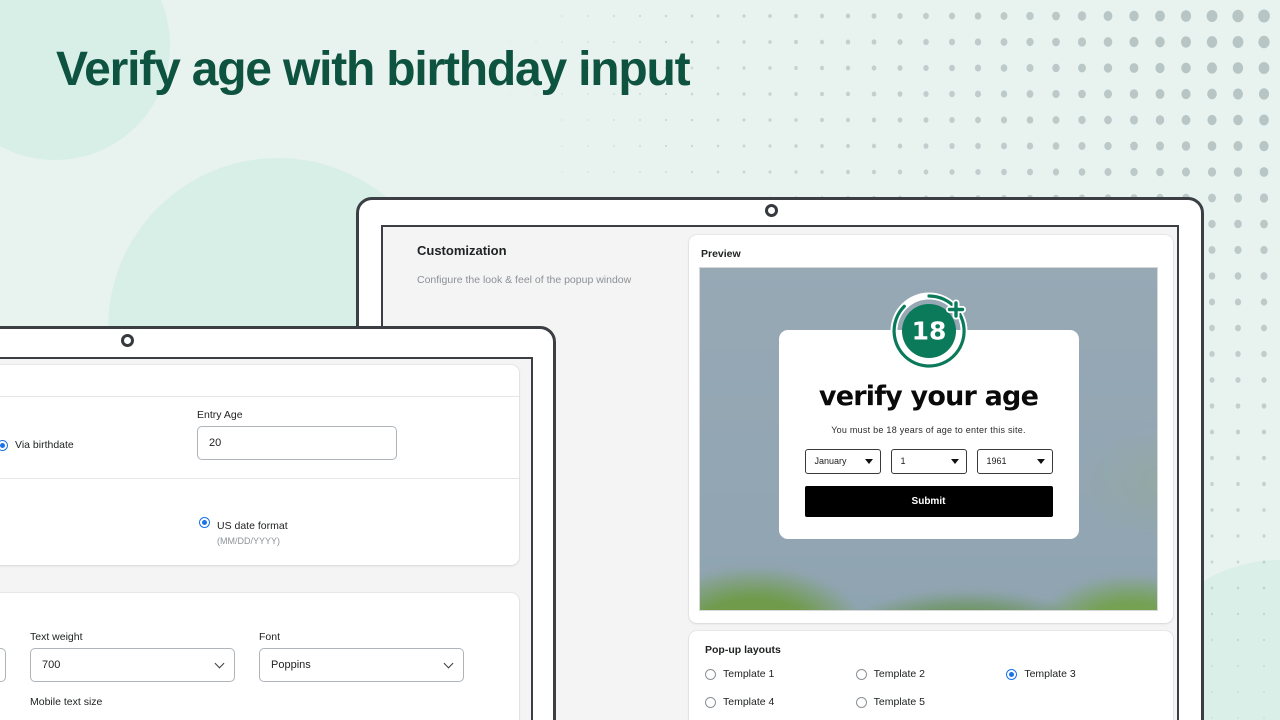 The width and height of the screenshot is (1280, 720). What do you see at coordinates (373, 69) in the screenshot?
I see `page-title: Verify age with birthday input` at bounding box center [373, 69].